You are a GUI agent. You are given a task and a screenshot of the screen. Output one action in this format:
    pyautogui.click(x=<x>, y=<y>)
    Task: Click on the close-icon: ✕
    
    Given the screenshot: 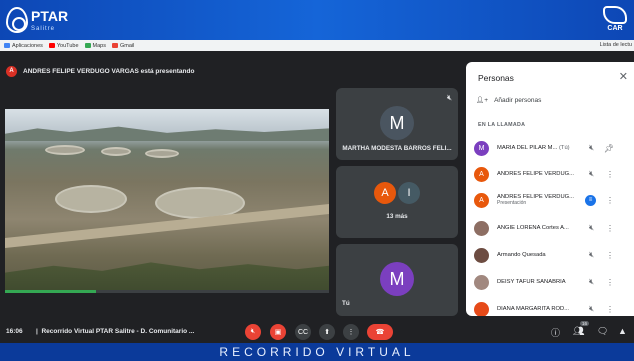 What is the action you would take?
    pyautogui.click(x=623, y=76)
    